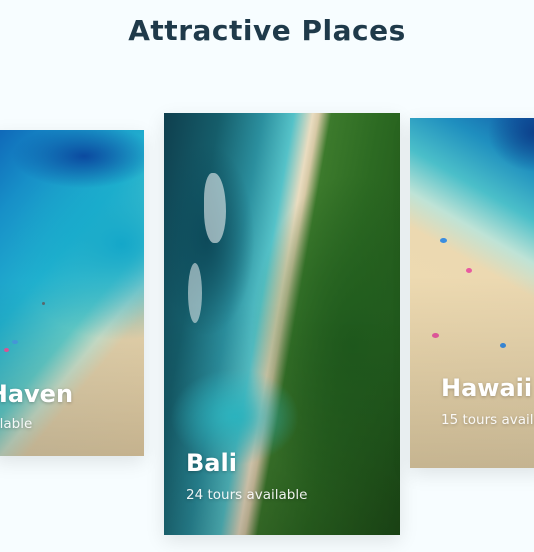 The image size is (534, 552). What do you see at coordinates (37, 394) in the screenshot?
I see `place-name: teHaven` at bounding box center [37, 394].